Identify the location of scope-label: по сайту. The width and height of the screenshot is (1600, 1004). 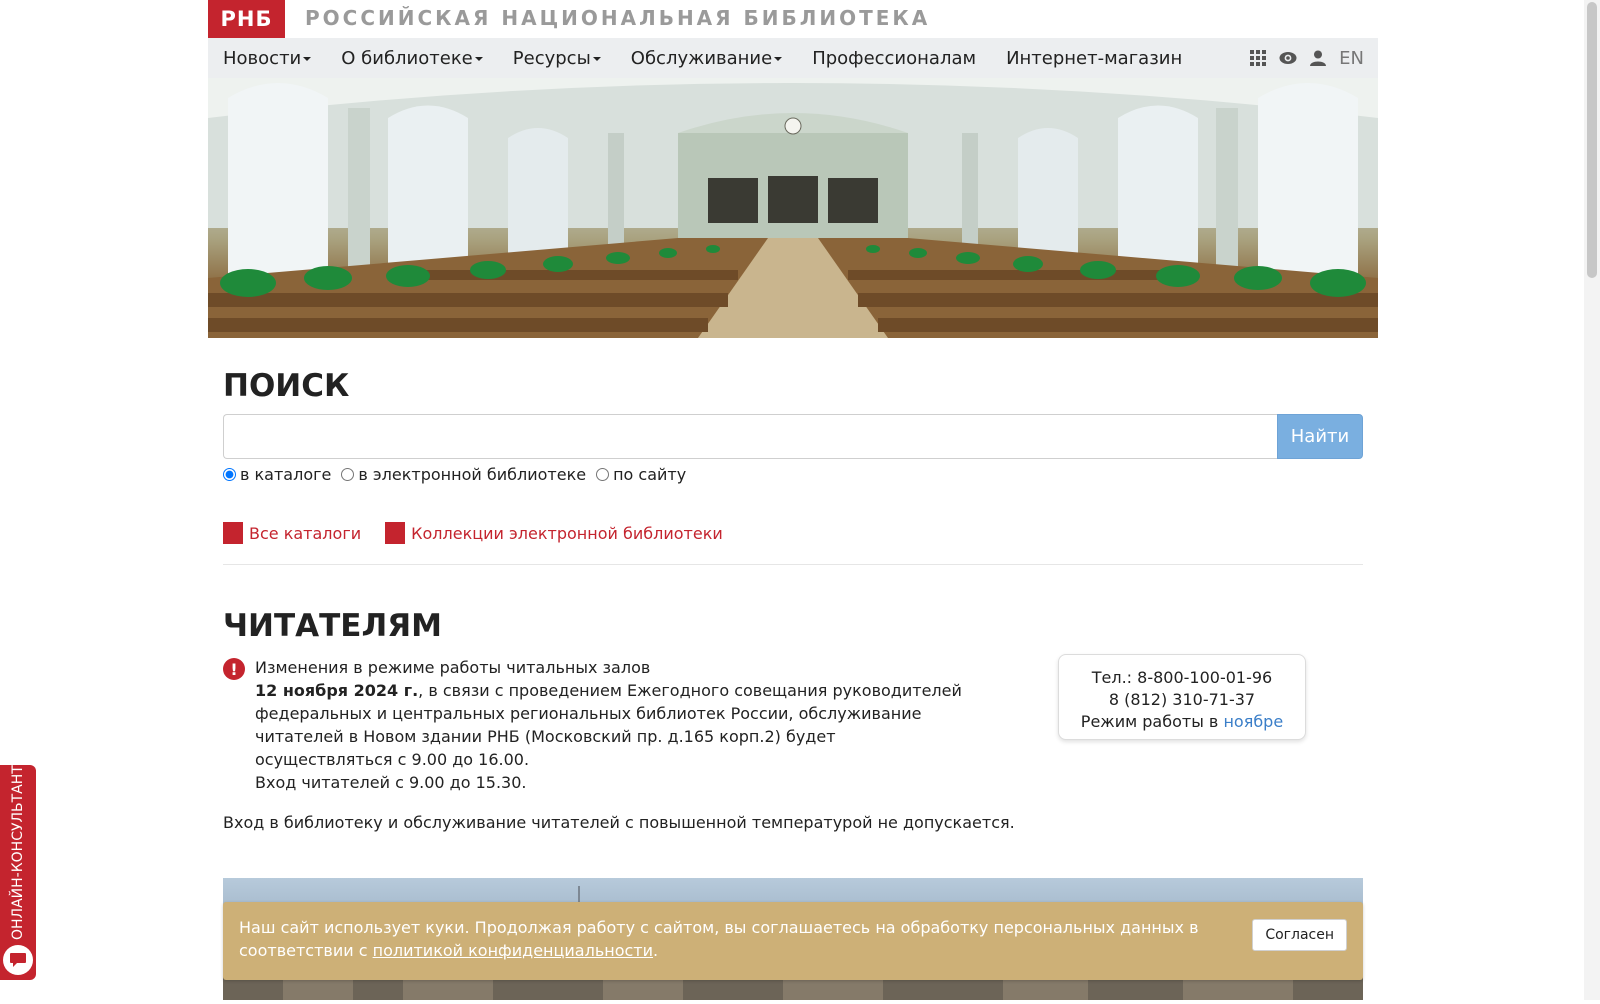
(650, 474).